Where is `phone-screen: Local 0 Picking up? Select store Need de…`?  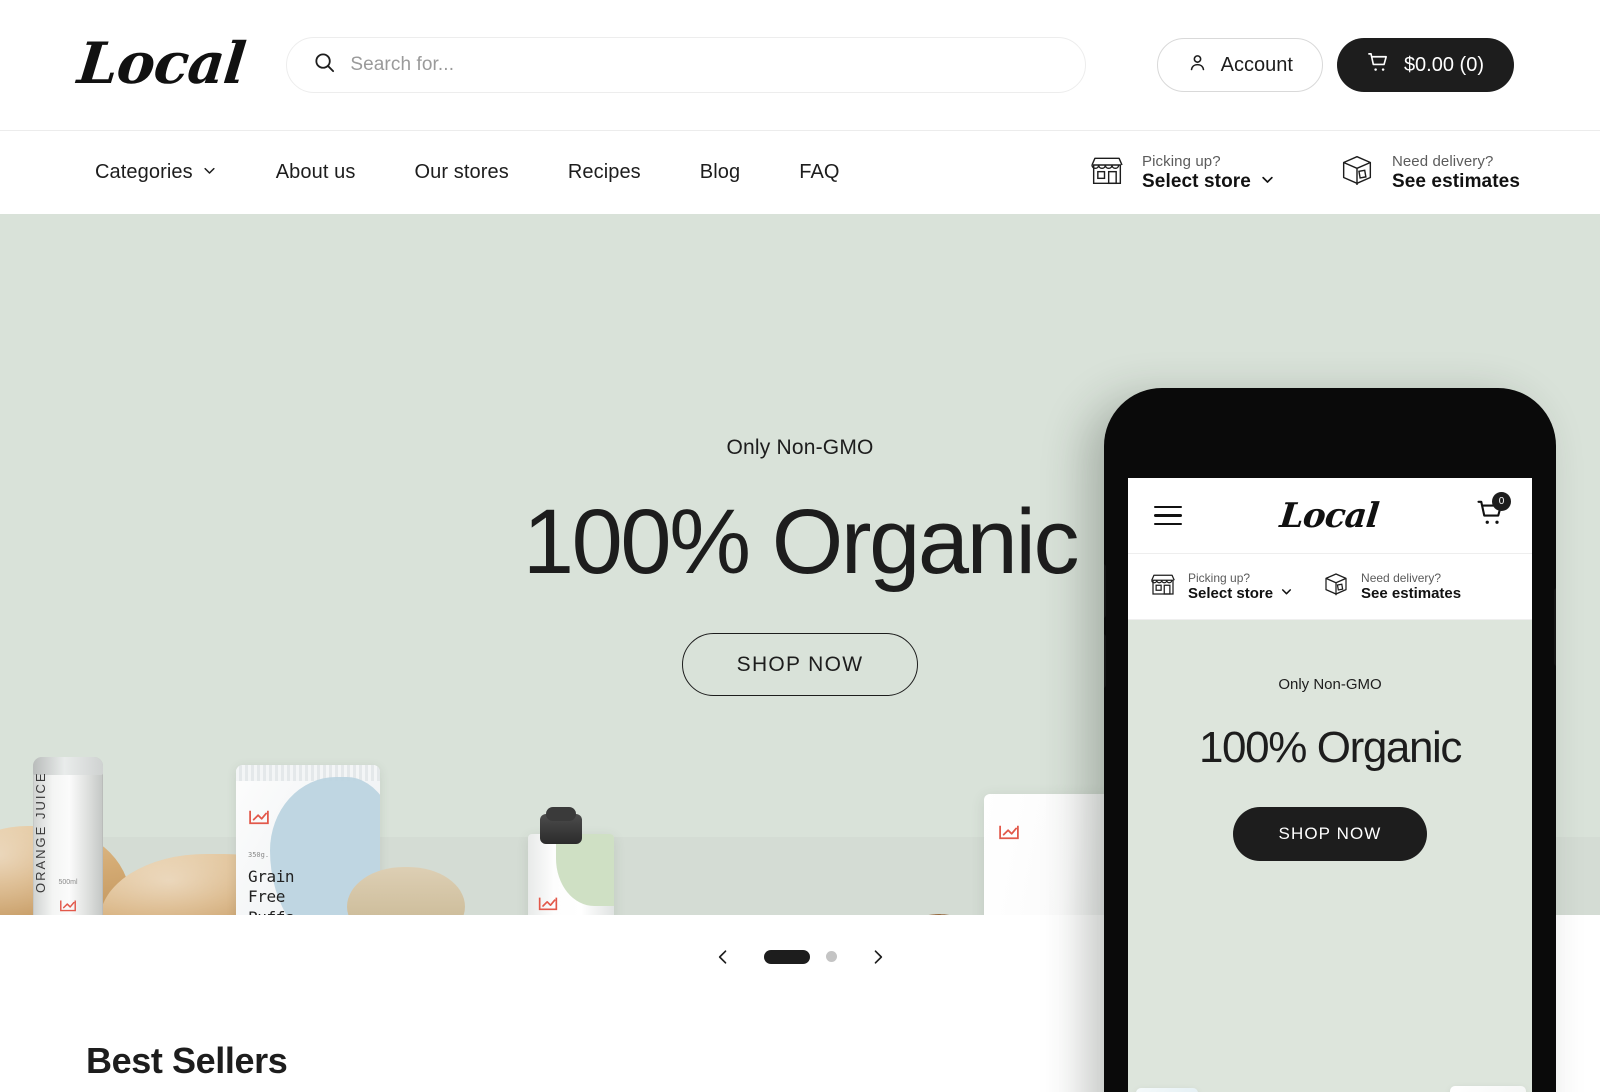
phone-screen: Local 0 Picking up? Select store Need de… is located at coordinates (1330, 785).